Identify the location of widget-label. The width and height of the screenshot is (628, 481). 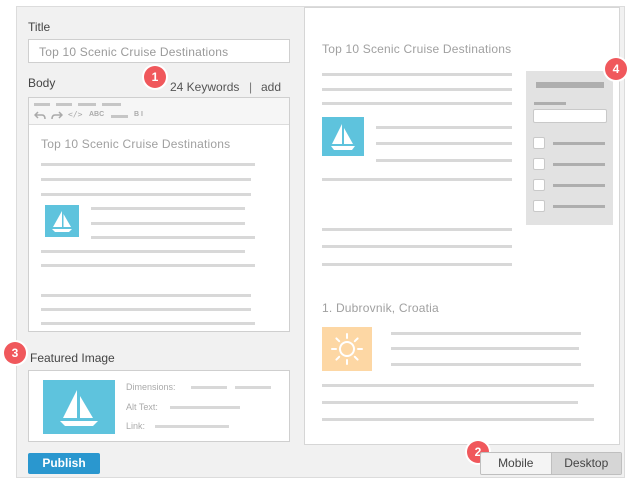
(550, 103).